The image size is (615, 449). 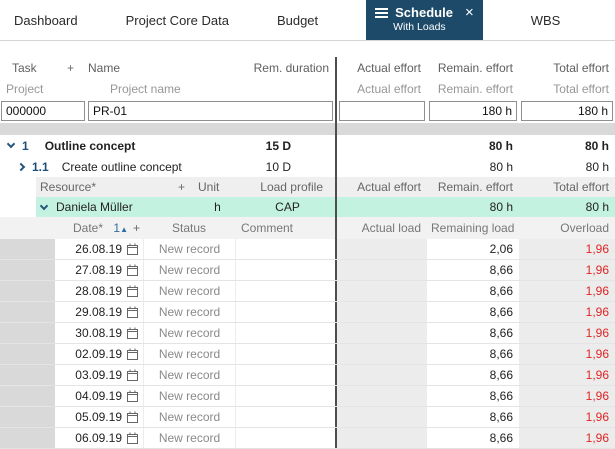 I want to click on resource-row-daniela-mueller: Daniela Müller h CAP 80 h 80 h, so click(x=307, y=207).